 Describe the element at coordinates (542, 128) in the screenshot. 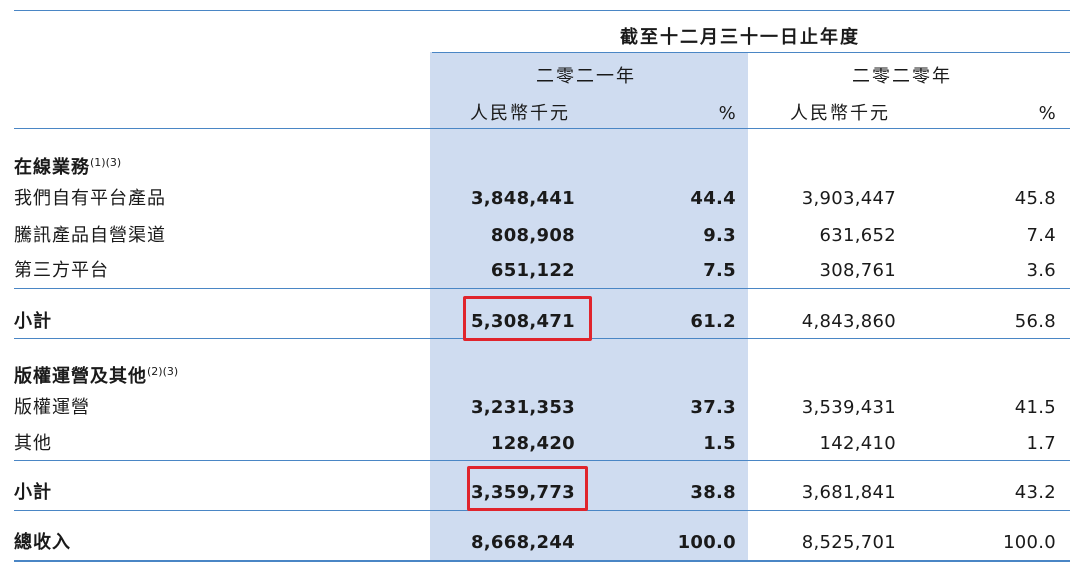

I see `header-rule` at that location.